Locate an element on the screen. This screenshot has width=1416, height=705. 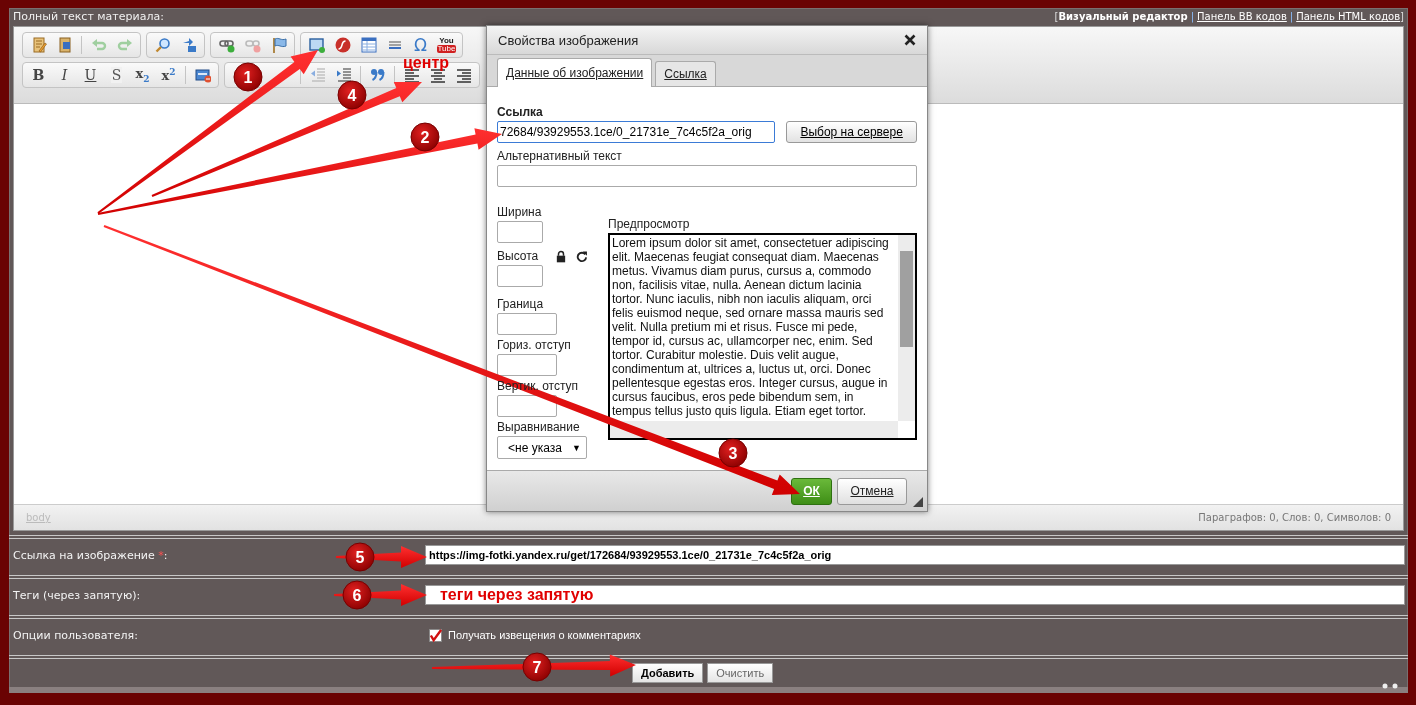
image-icon is located at coordinates (316, 44).